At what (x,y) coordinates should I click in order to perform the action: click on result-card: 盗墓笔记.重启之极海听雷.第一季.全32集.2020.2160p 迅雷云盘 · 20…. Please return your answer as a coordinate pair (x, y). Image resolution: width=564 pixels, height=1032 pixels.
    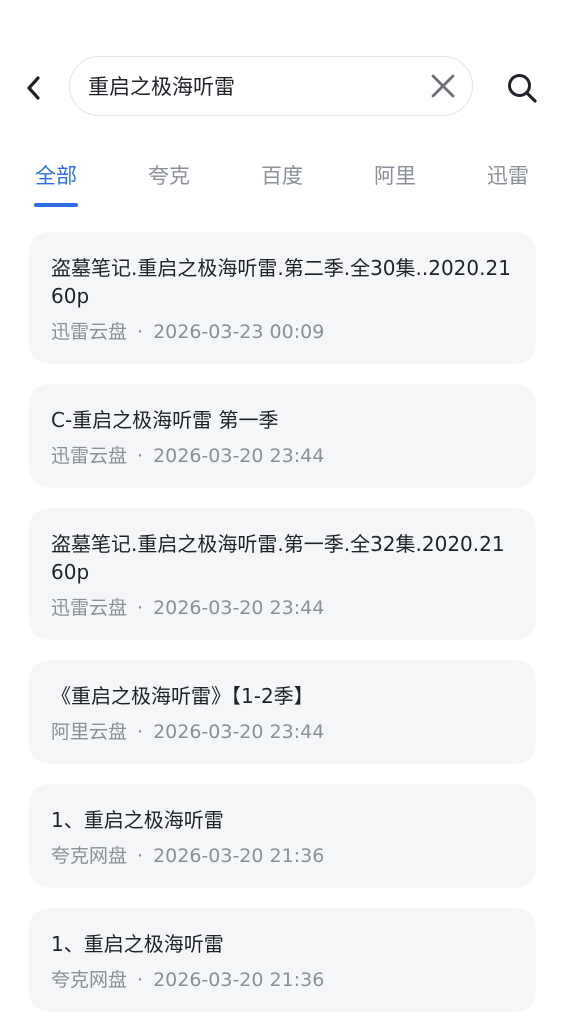
    Looking at the image, I should click on (282, 574).